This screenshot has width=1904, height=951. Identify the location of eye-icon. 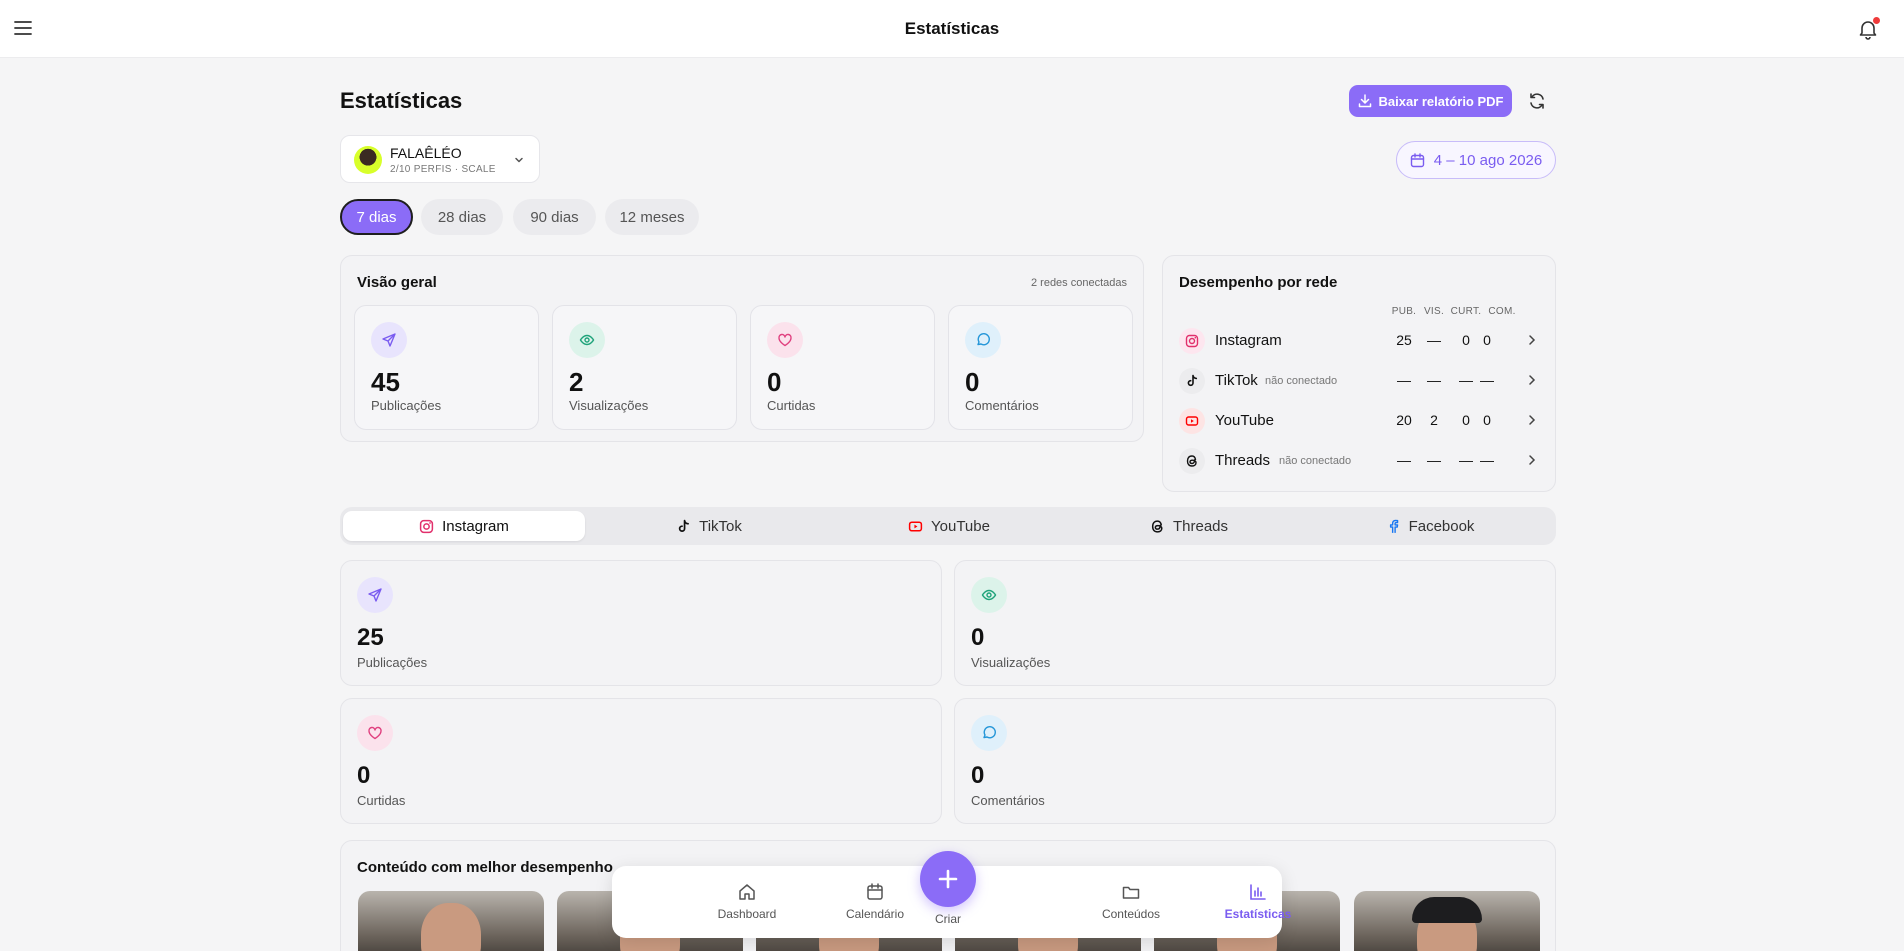
(587, 340).